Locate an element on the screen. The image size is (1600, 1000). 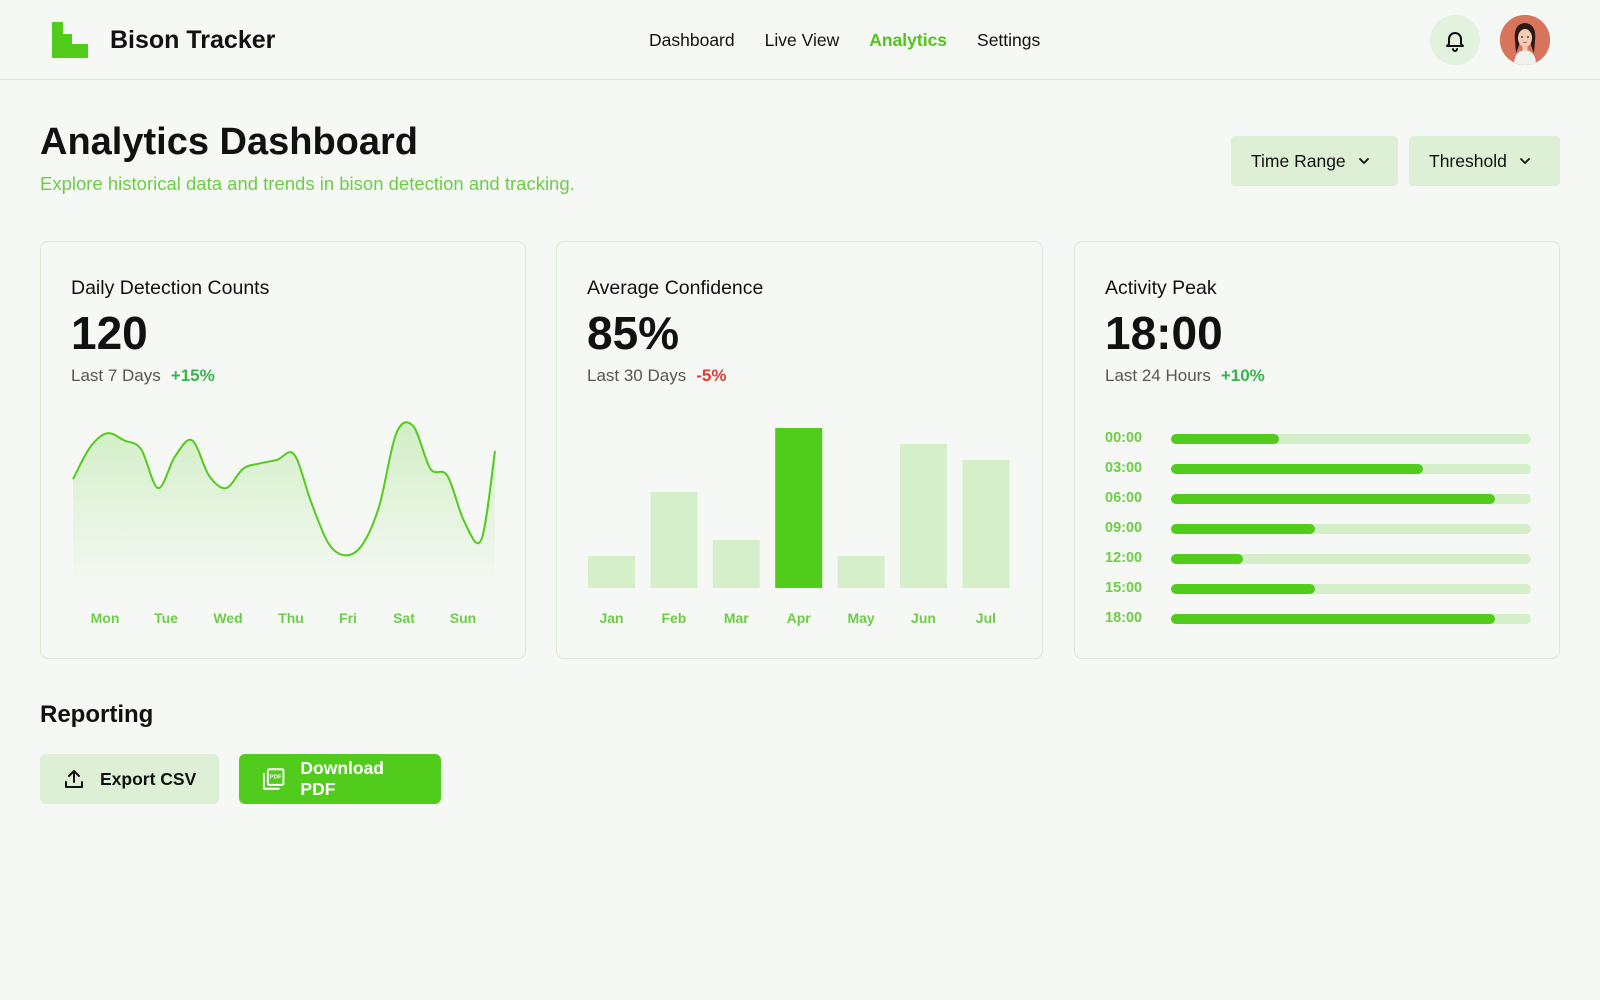
time-range-dropdown: Time Range is located at coordinates (1314, 161).